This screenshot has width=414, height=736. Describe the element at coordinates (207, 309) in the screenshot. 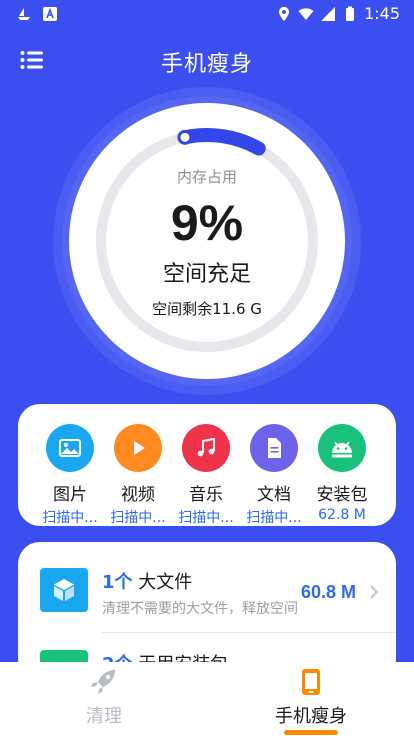

I see `memory-free: 空间剩余11.6 G` at that location.